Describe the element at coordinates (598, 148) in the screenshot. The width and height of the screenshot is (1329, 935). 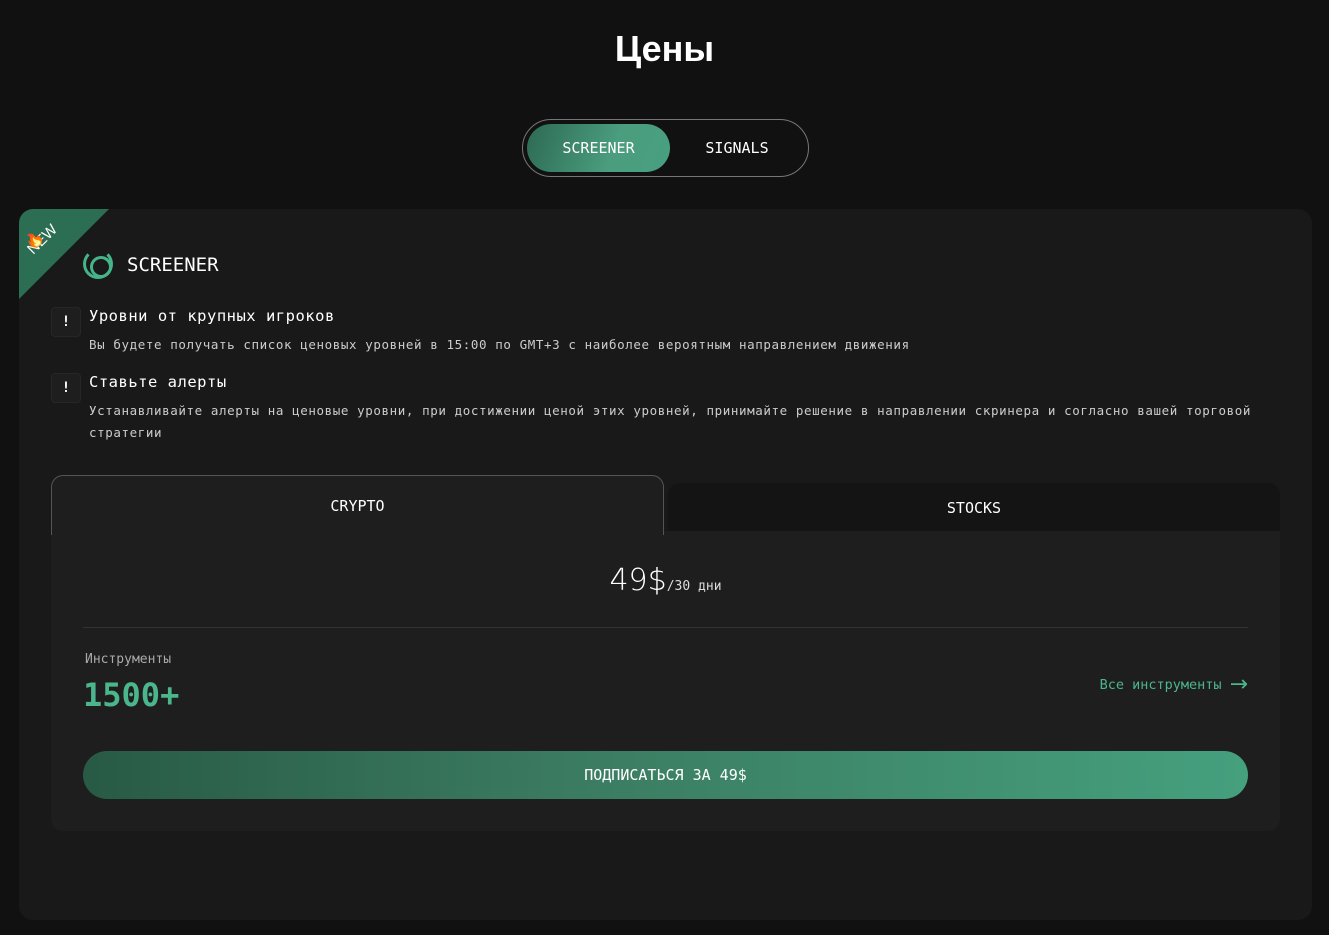
I see `switch-screener: SCREENER` at that location.